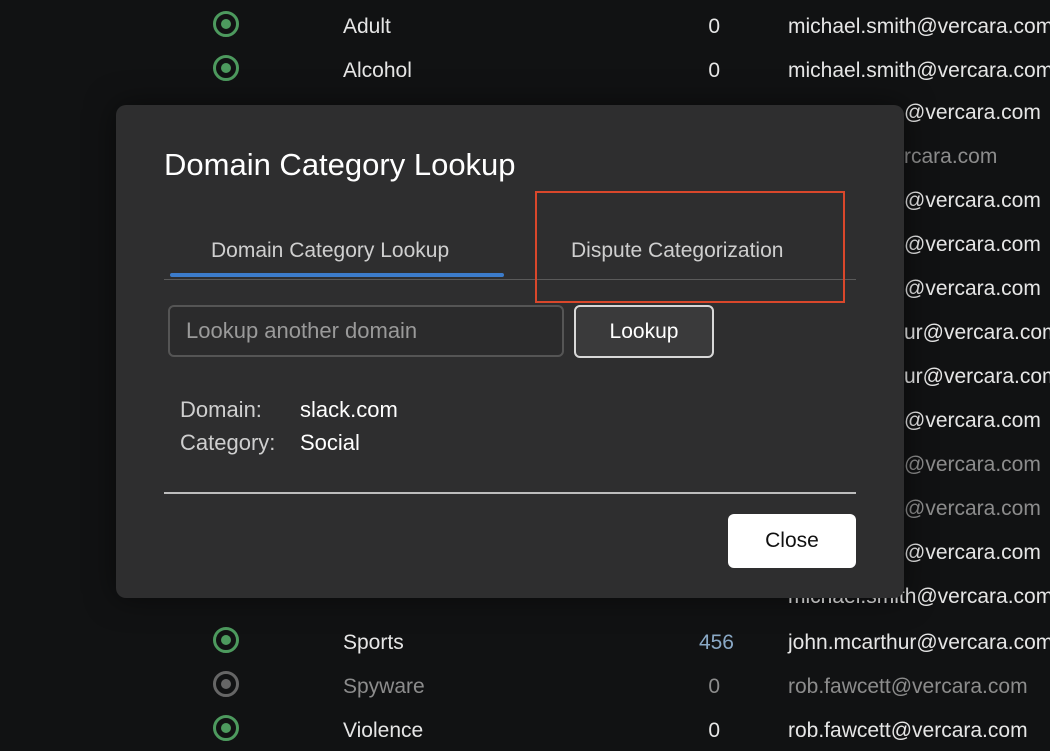 Image resolution: width=1050 pixels, height=751 pixels. I want to click on result-category-row: Category: Social, so click(270, 443).